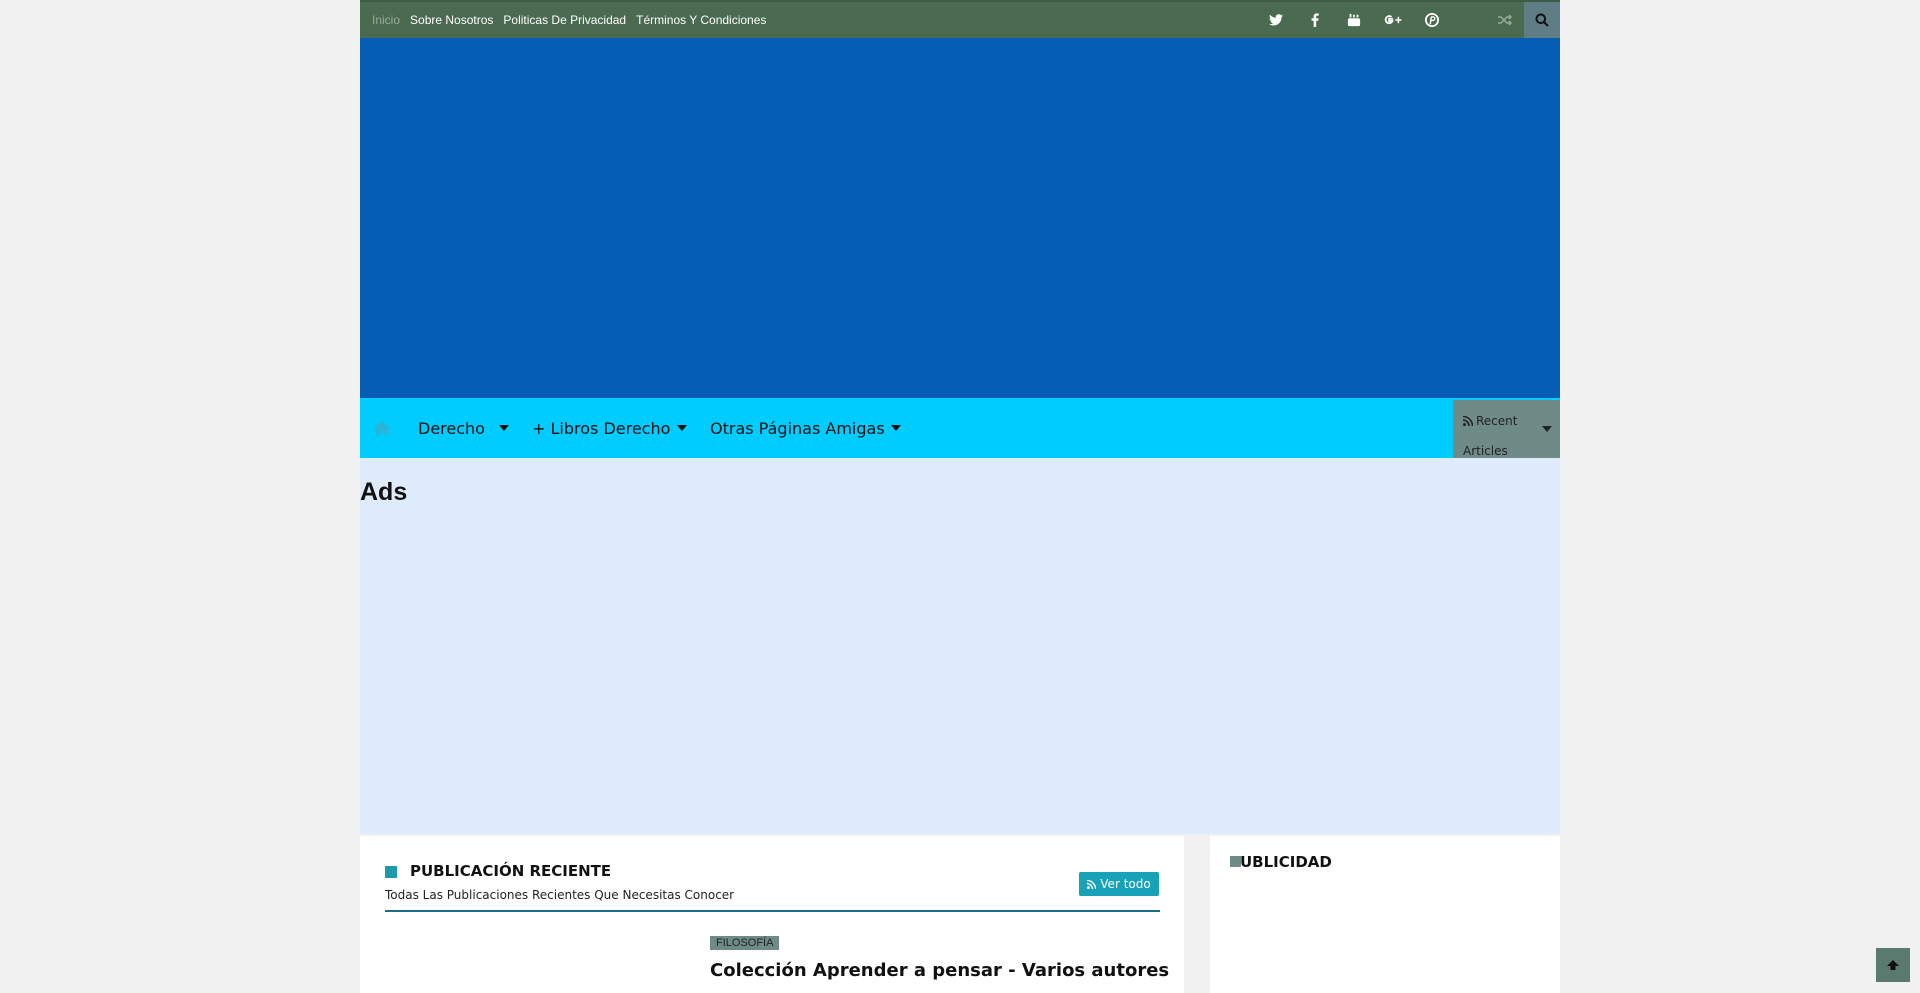 This screenshot has width=1920, height=993. What do you see at coordinates (384, 492) in the screenshot?
I see `ads-title: Ads` at bounding box center [384, 492].